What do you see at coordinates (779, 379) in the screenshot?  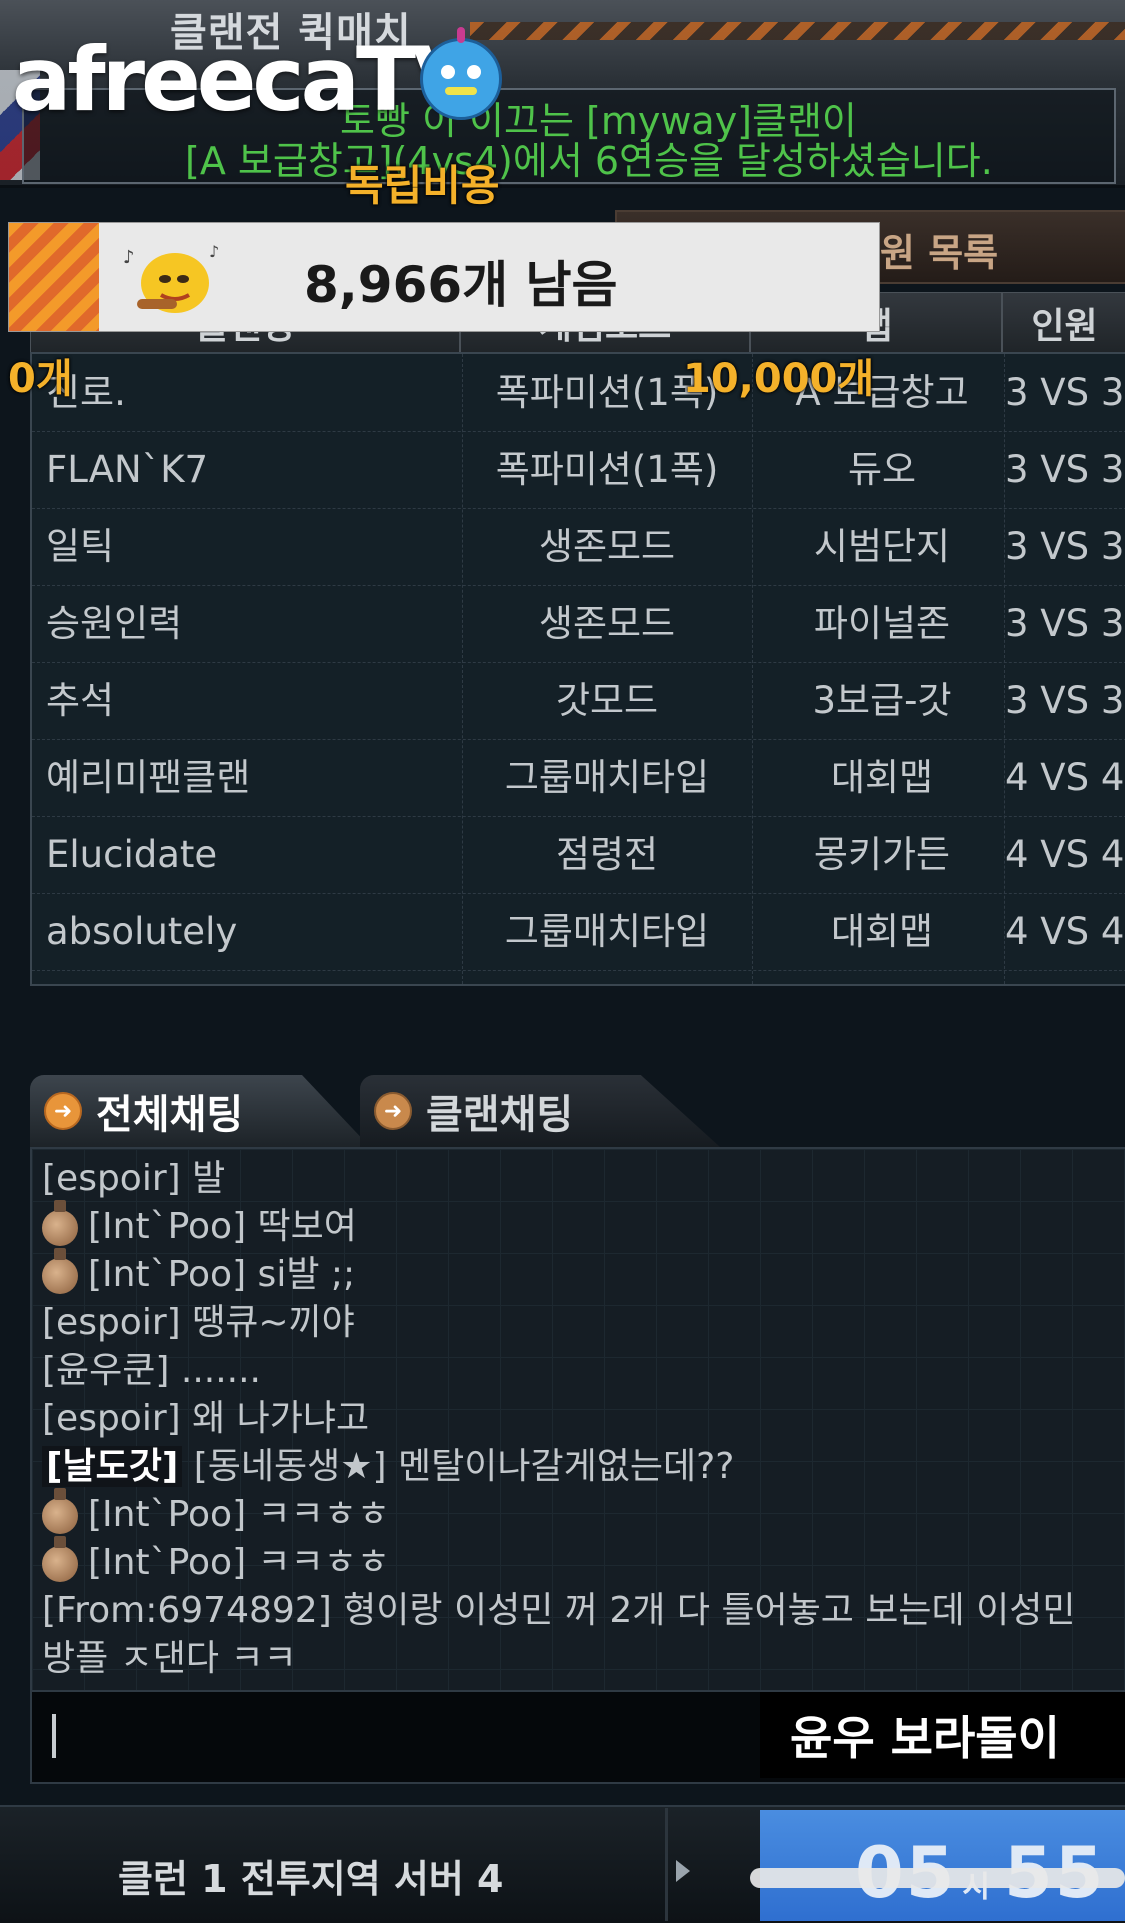 I see `donation-max-label: 10,000개` at bounding box center [779, 379].